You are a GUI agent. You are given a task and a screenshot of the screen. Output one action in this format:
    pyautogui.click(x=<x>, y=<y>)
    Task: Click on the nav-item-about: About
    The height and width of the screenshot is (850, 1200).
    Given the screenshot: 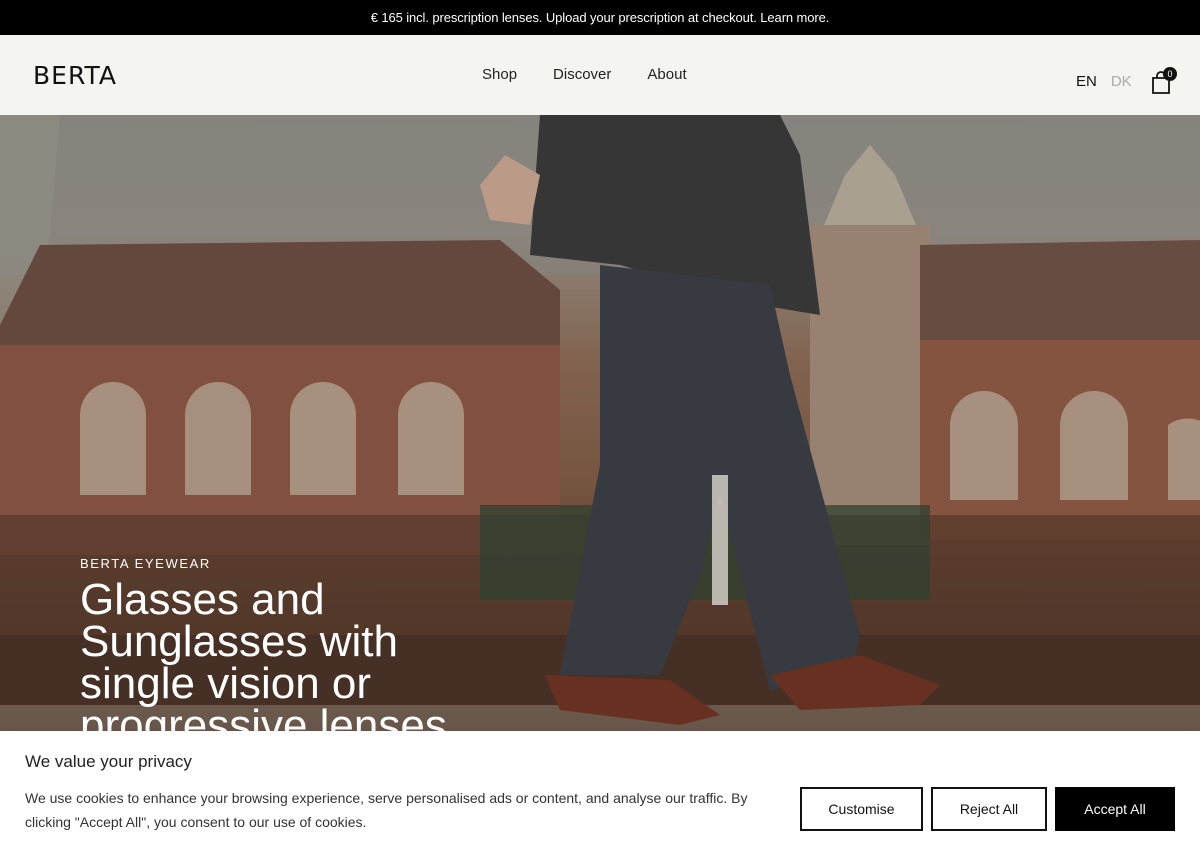 What is the action you would take?
    pyautogui.click(x=666, y=74)
    